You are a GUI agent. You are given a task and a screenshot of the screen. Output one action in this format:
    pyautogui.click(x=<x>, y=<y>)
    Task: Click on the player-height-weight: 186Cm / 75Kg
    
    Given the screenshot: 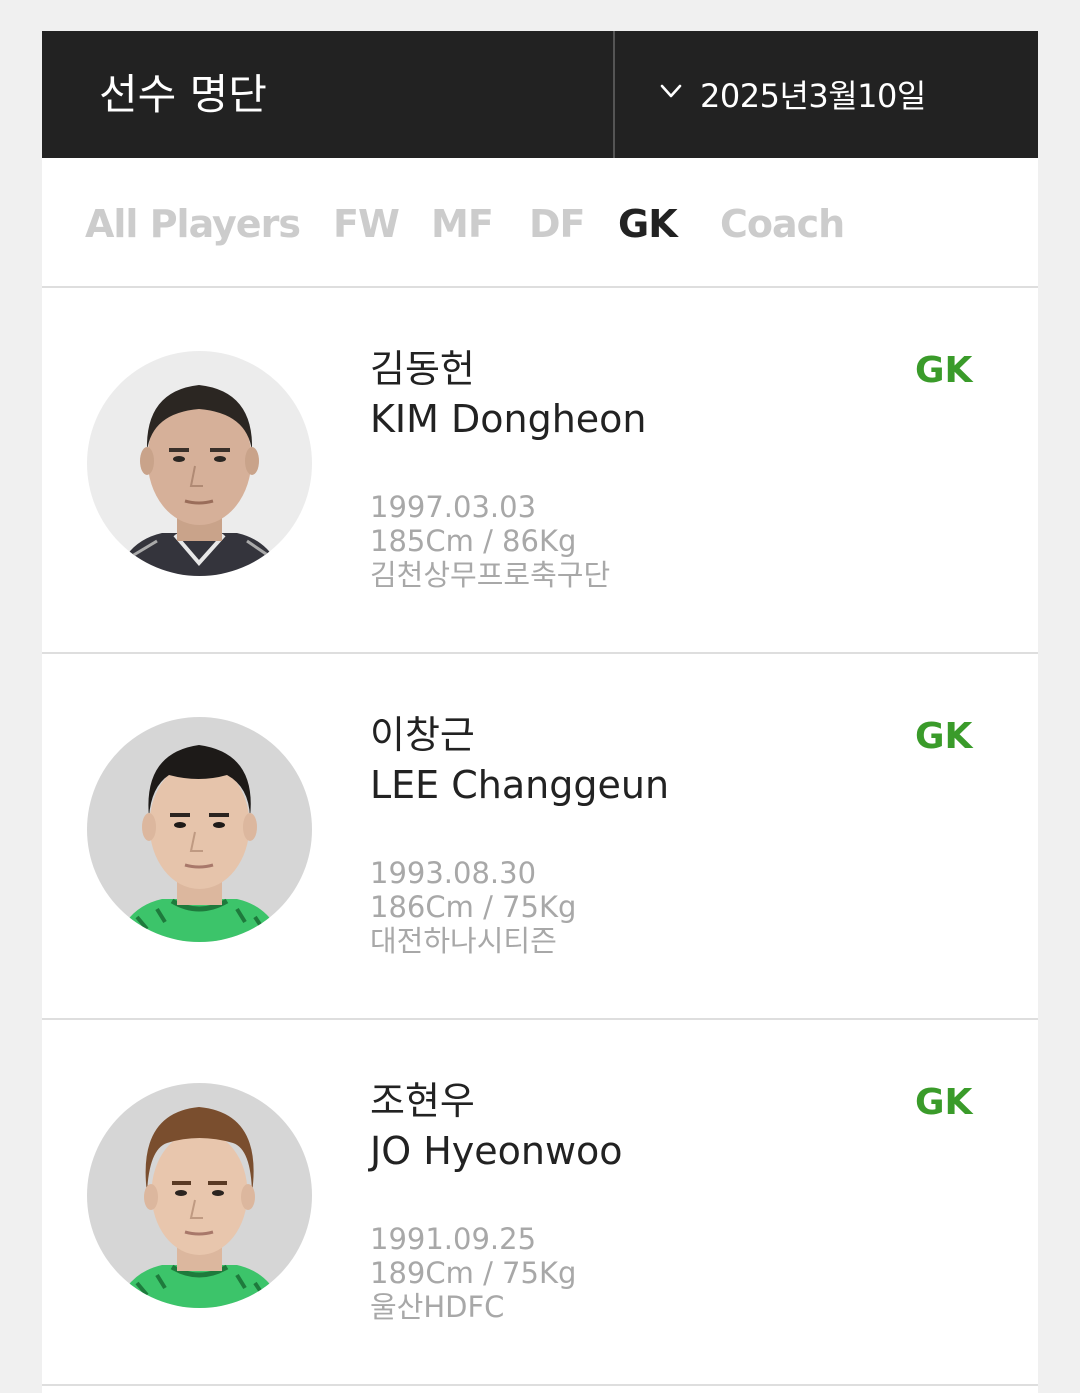 What is the action you would take?
    pyautogui.click(x=473, y=907)
    